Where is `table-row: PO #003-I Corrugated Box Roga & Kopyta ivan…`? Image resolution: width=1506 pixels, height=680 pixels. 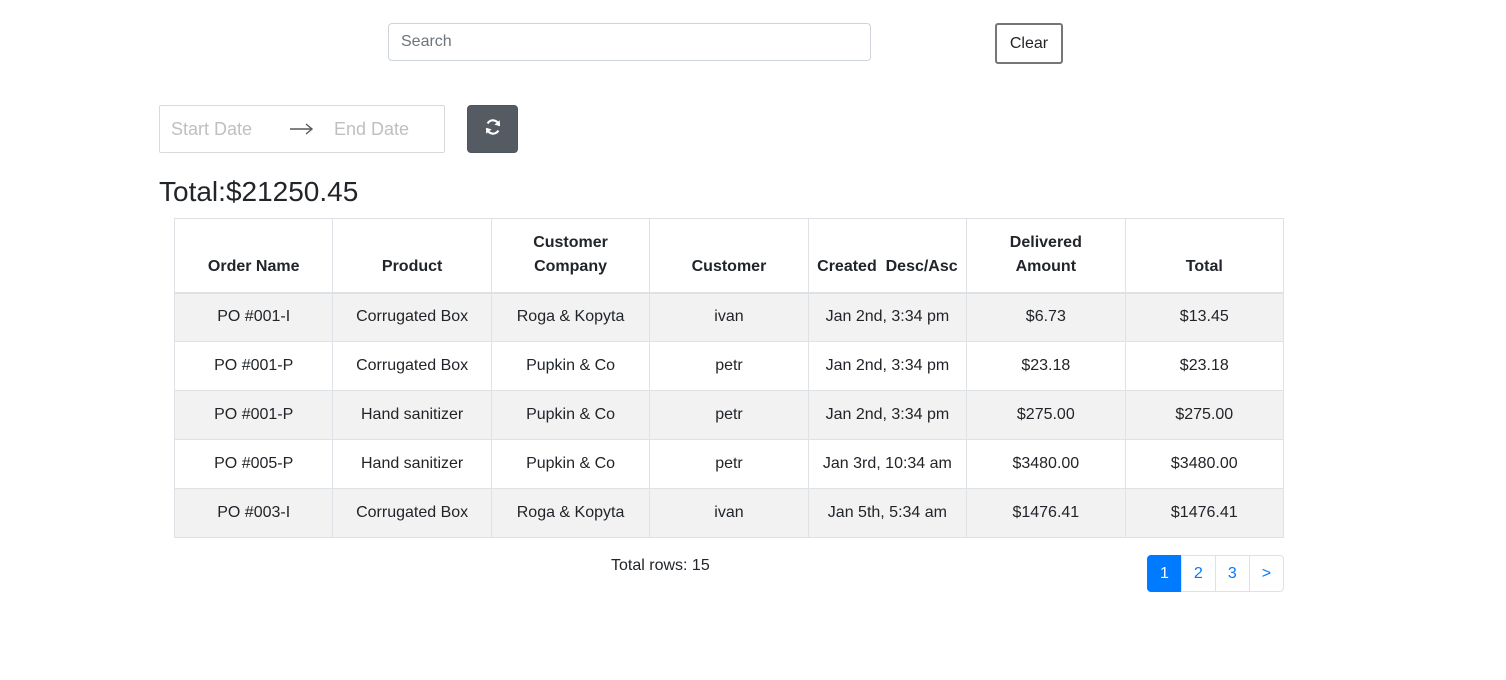
table-row: PO #003-I Corrugated Box Roga & Kopyta ivan… is located at coordinates (729, 513).